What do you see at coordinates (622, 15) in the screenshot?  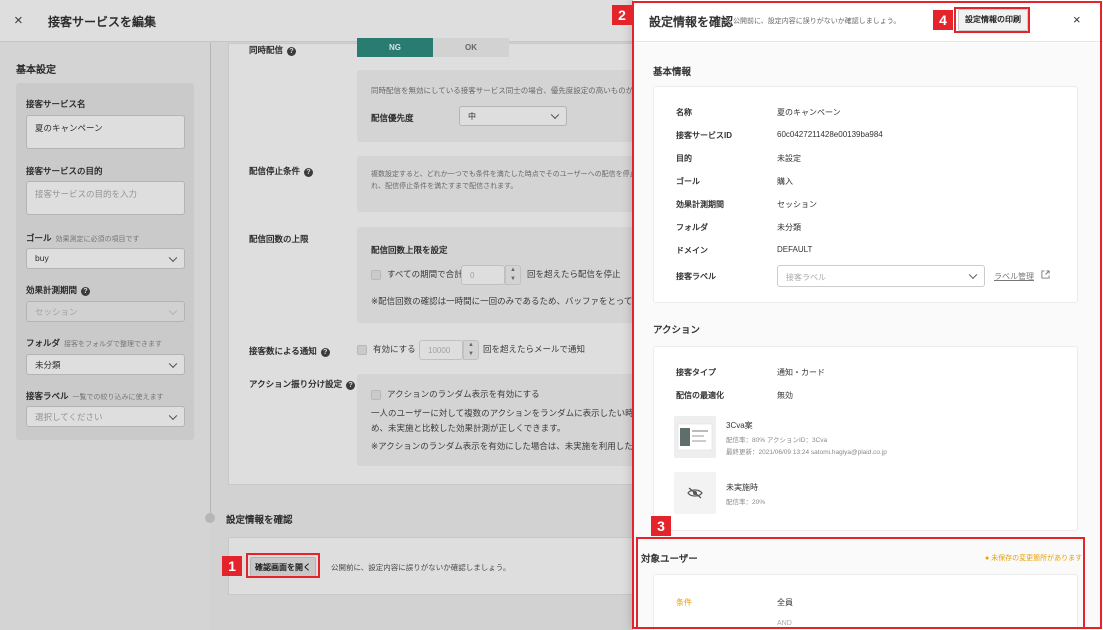 I see `callout-tag-2: 2` at bounding box center [622, 15].